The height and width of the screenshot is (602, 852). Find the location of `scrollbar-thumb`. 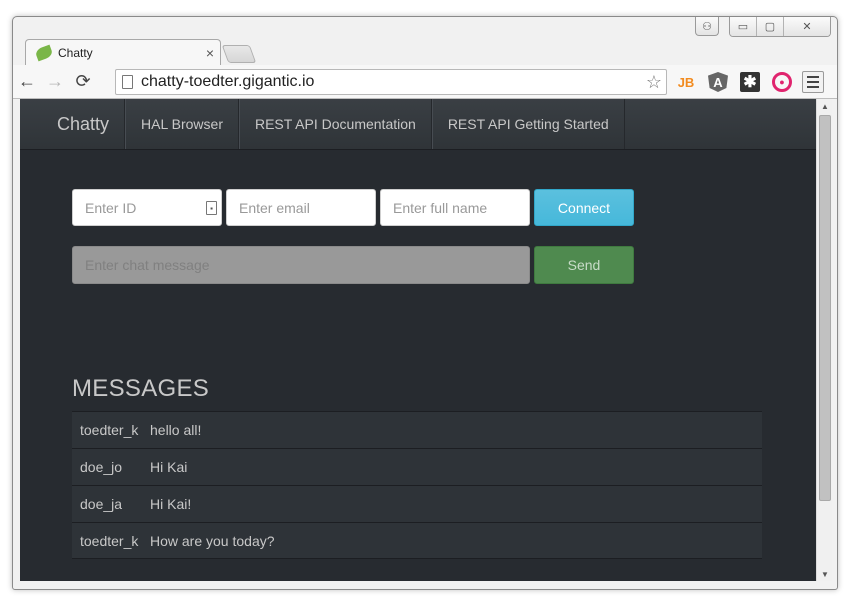

scrollbar-thumb is located at coordinates (825, 308).